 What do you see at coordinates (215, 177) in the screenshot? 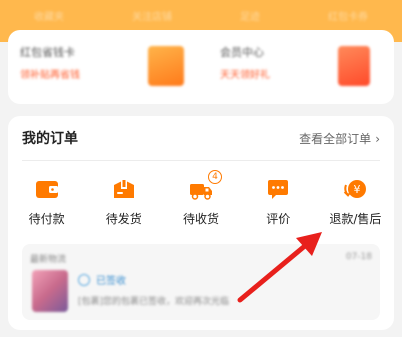
I see `order-count-badge: 4` at bounding box center [215, 177].